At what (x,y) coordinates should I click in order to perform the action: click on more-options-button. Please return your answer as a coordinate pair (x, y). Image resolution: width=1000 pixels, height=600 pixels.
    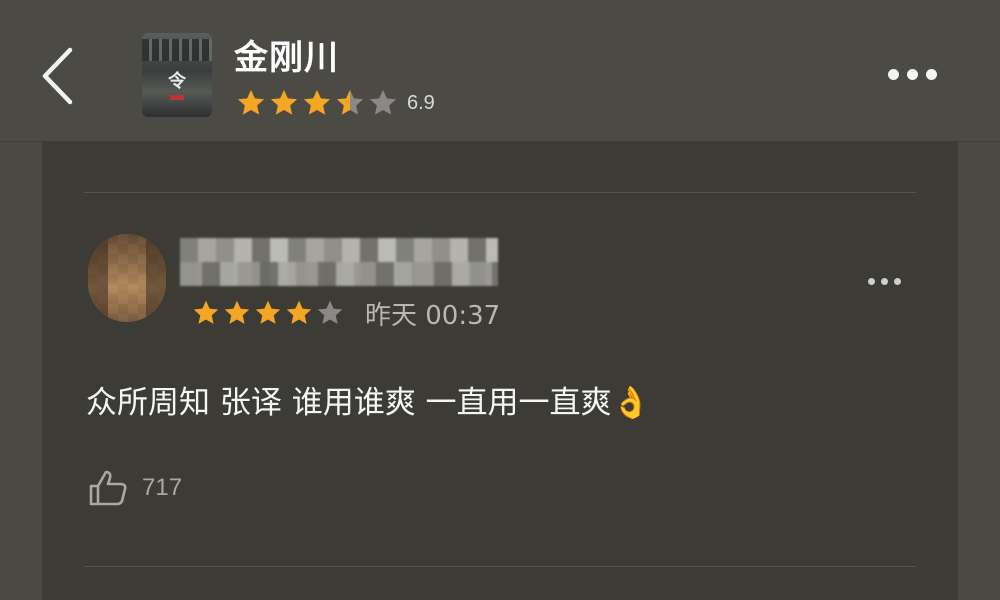
    Looking at the image, I should click on (912, 74).